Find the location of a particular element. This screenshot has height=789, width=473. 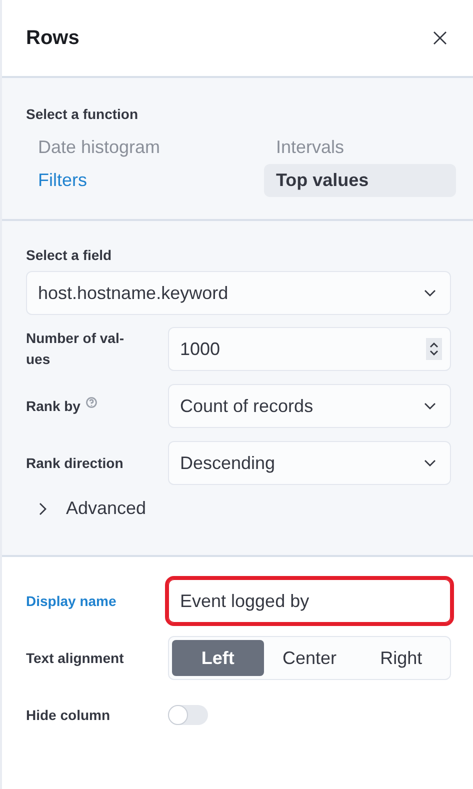

display-name-field: Event logged by is located at coordinates (309, 601).